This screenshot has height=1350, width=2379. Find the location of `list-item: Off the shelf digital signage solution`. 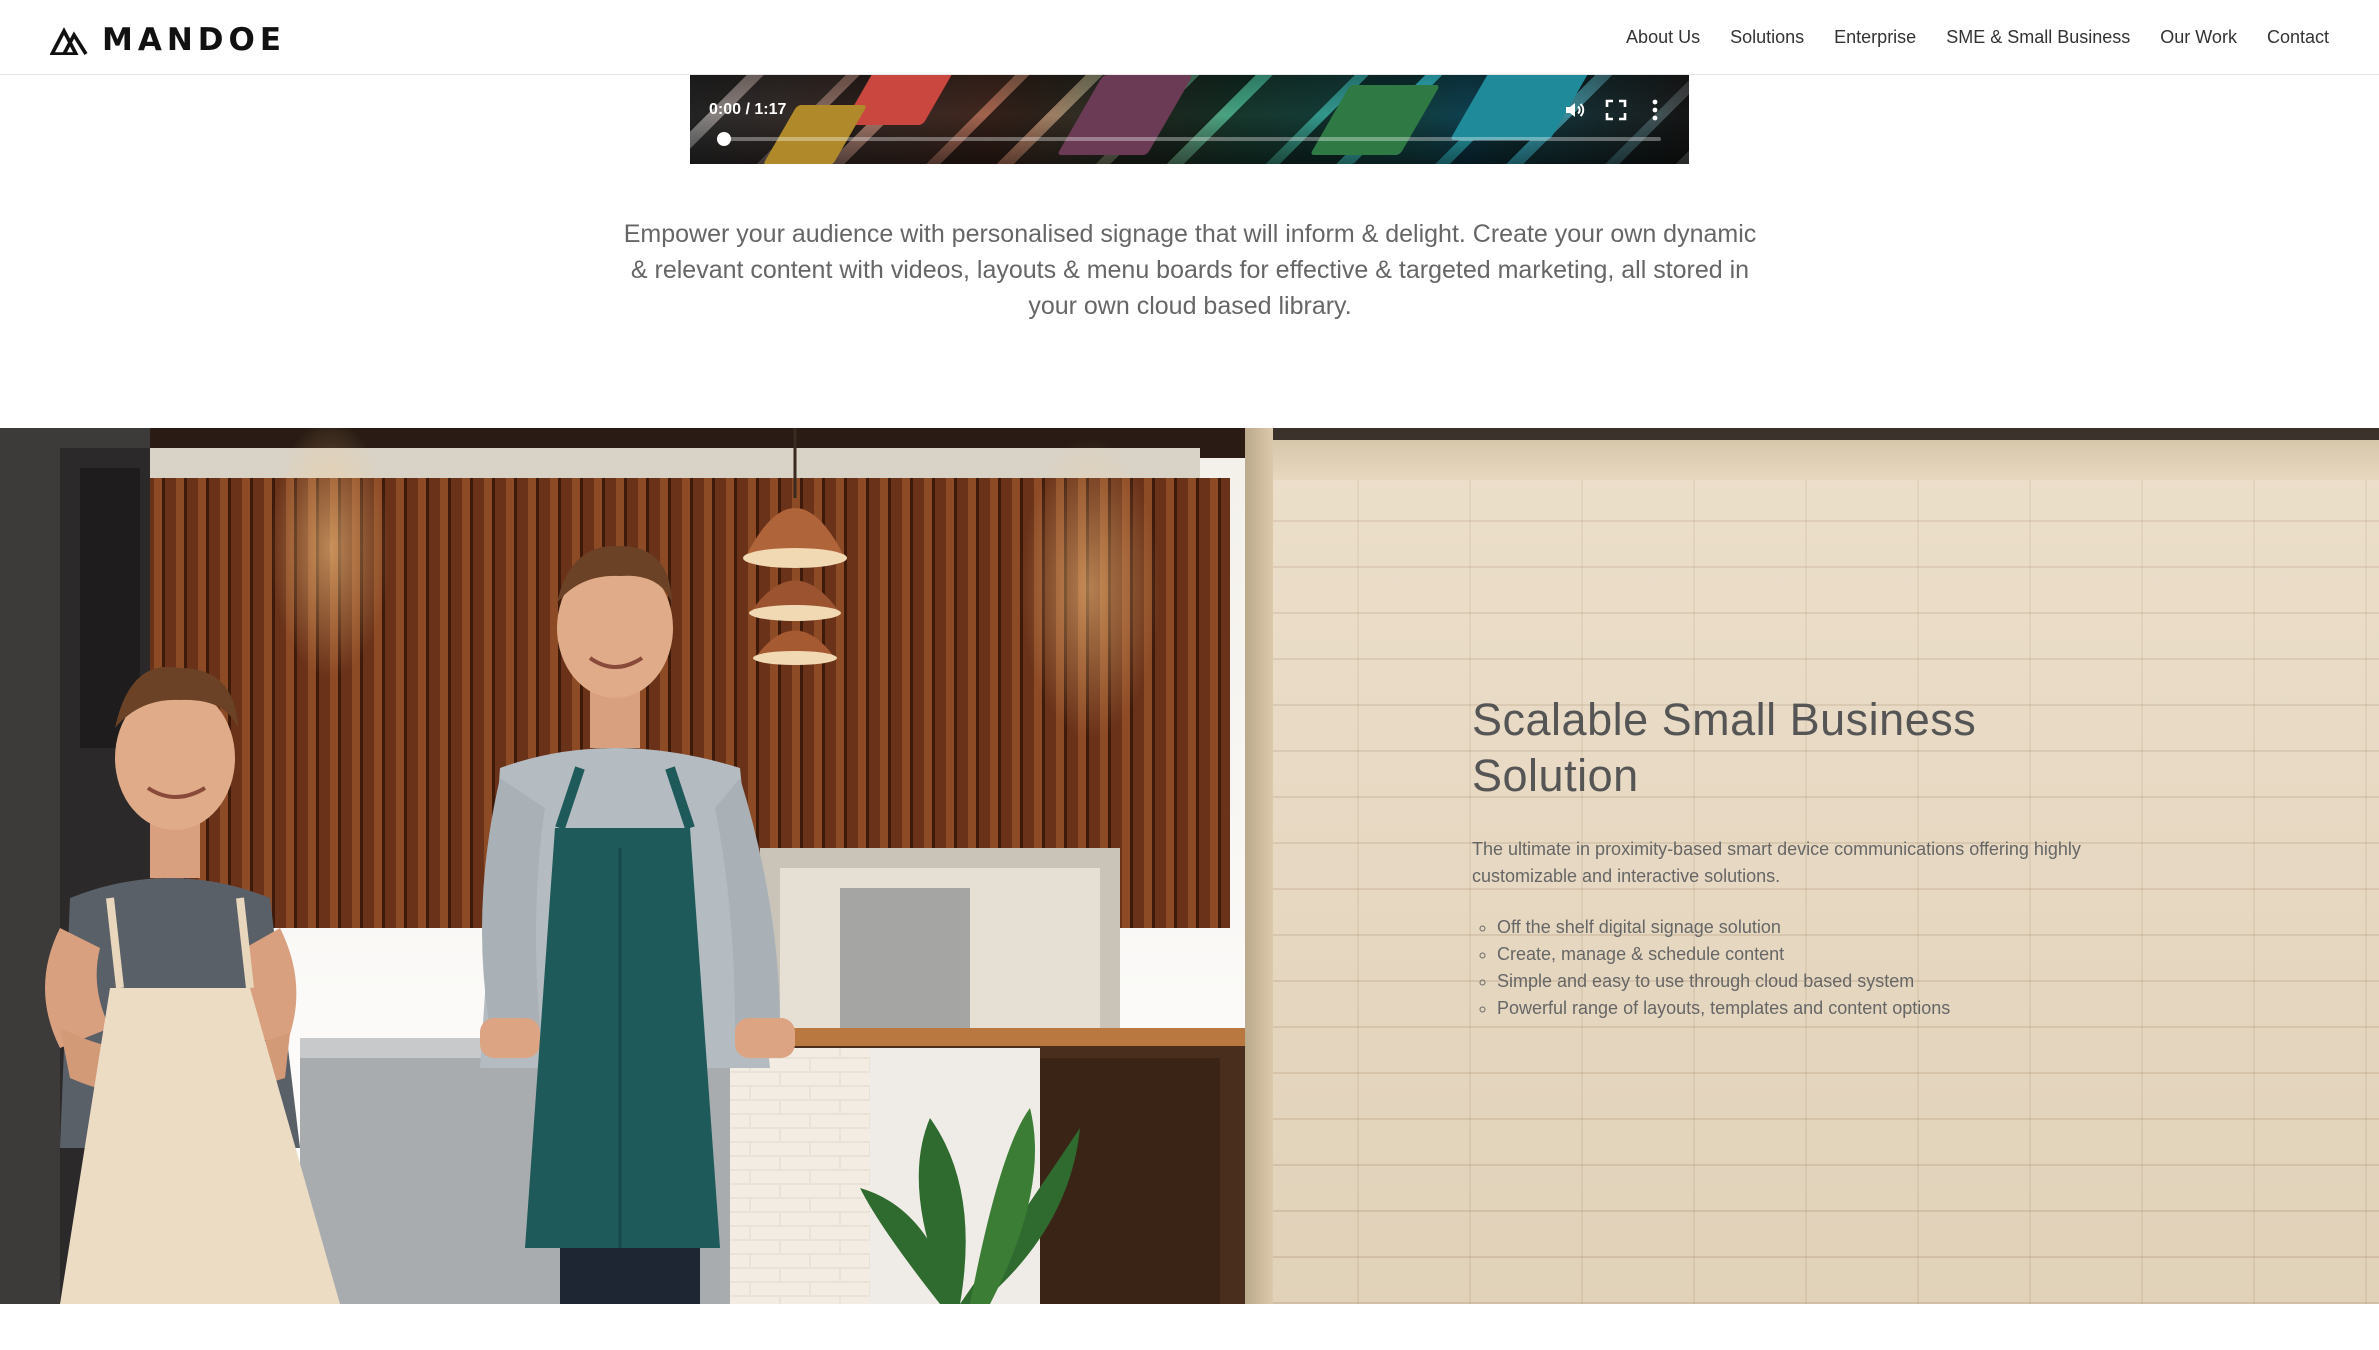

list-item: Off the shelf digital signage solution is located at coordinates (1789, 927).